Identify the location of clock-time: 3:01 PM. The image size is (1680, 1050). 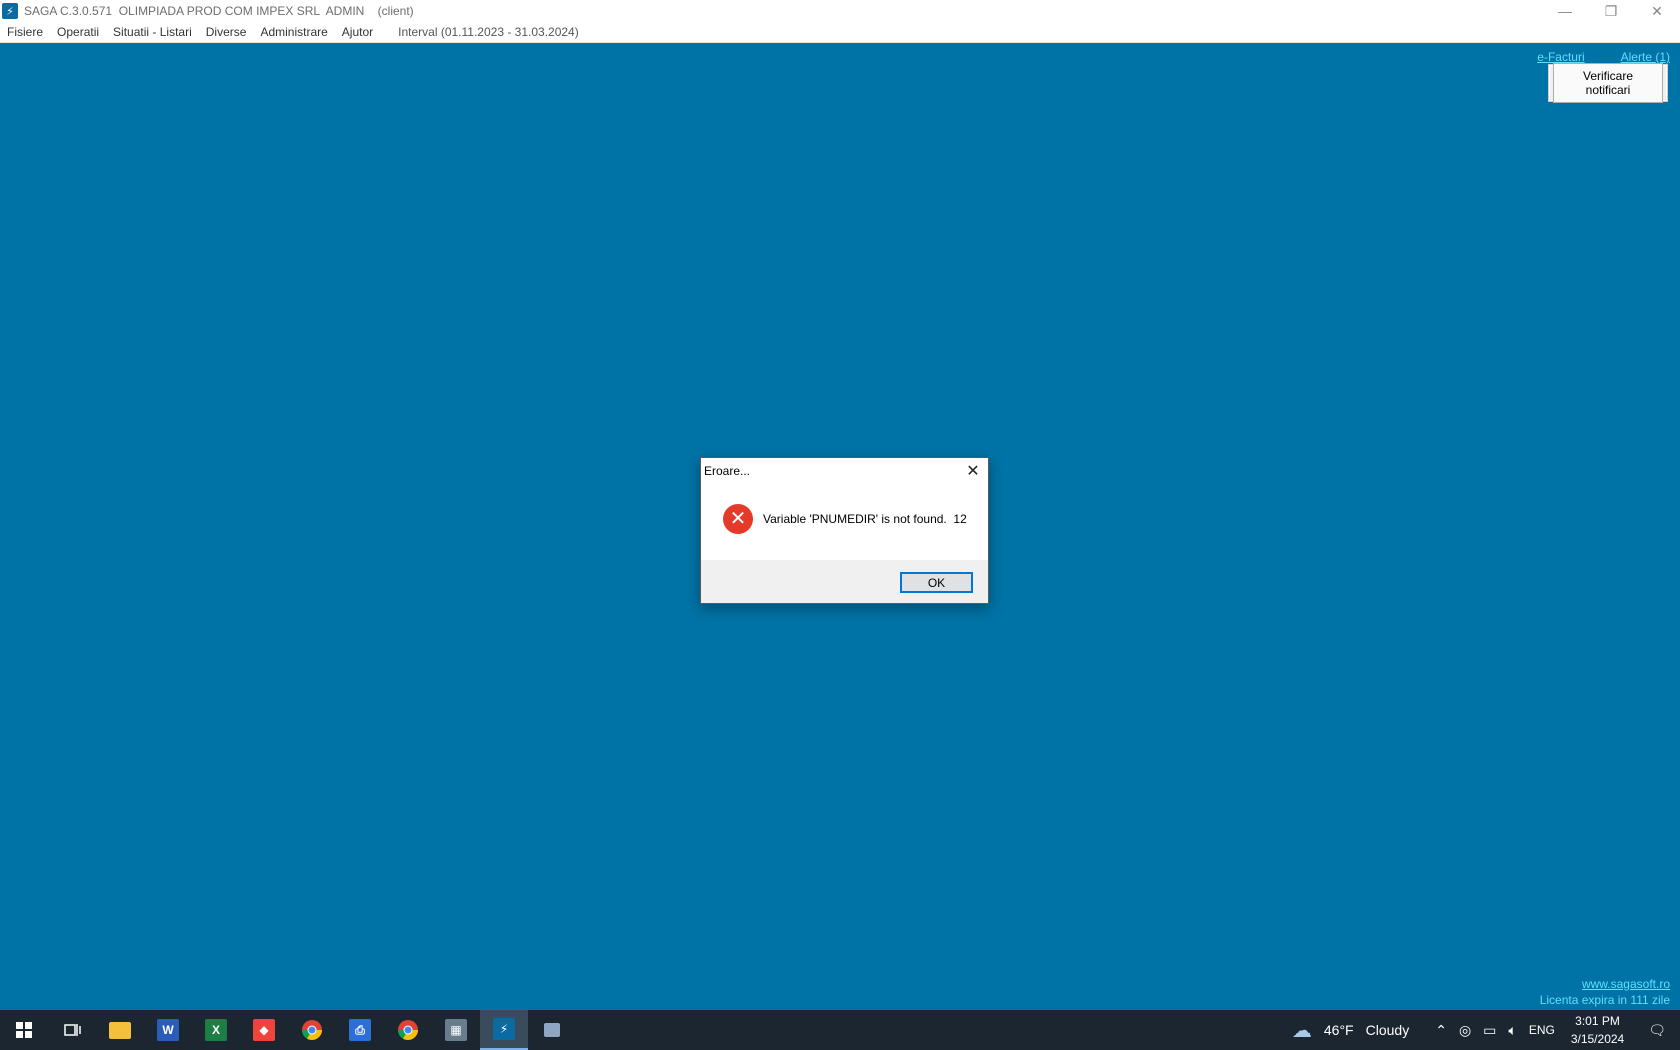
(1597, 1021).